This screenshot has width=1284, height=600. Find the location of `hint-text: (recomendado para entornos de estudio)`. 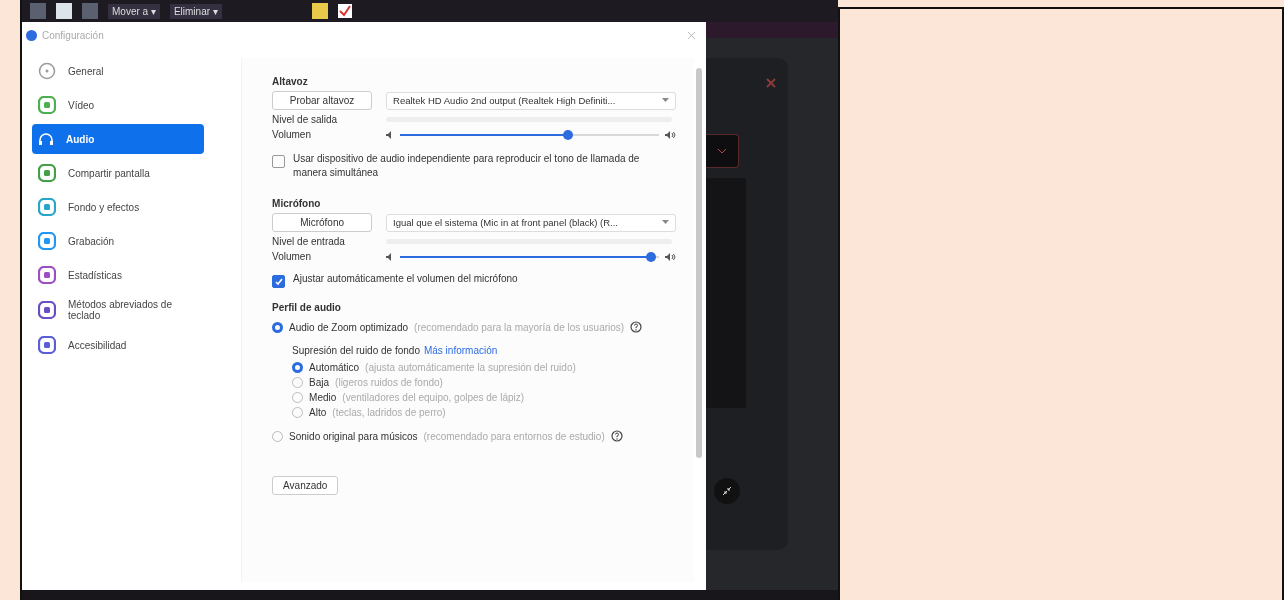

hint-text: (recomendado para entornos de estudio) is located at coordinates (514, 436).